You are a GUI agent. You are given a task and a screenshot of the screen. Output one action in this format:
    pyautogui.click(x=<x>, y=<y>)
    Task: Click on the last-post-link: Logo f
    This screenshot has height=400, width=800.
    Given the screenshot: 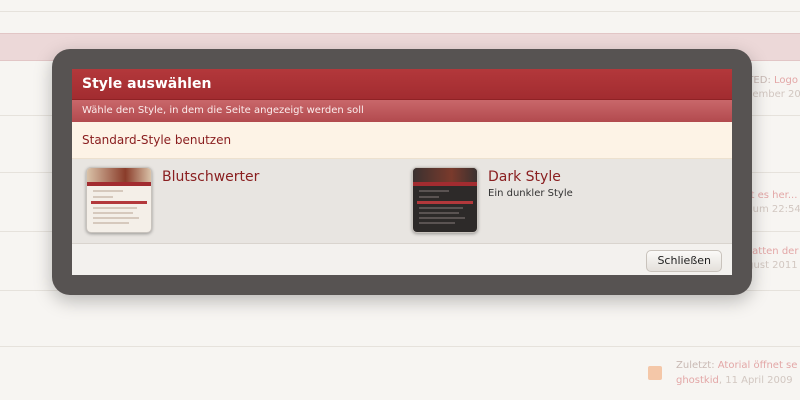 What is the action you would take?
    pyautogui.click(x=787, y=80)
    